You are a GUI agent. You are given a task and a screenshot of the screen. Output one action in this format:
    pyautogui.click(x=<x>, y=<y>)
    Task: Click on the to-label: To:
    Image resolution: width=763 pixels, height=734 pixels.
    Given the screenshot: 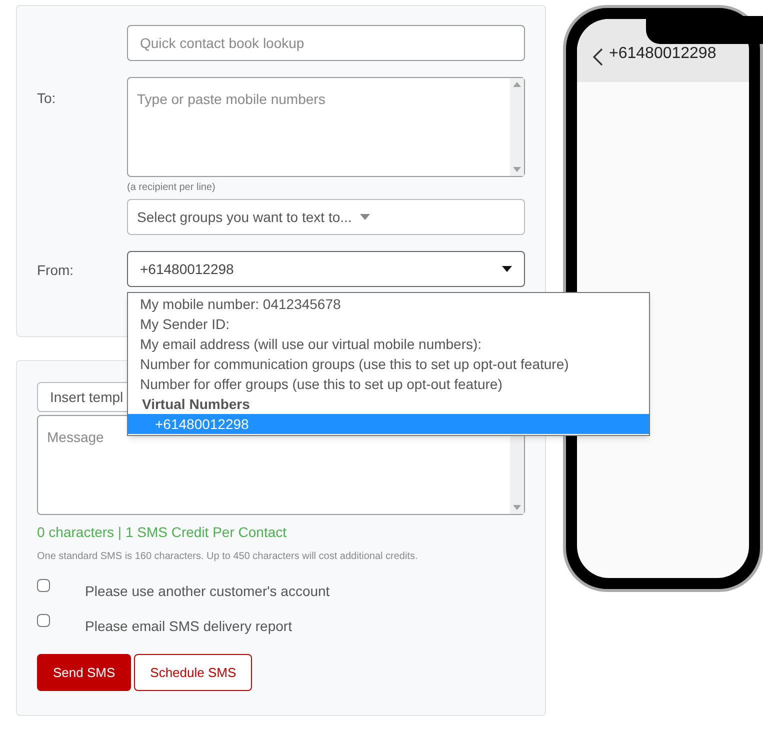 What is the action you would take?
    pyautogui.click(x=46, y=98)
    